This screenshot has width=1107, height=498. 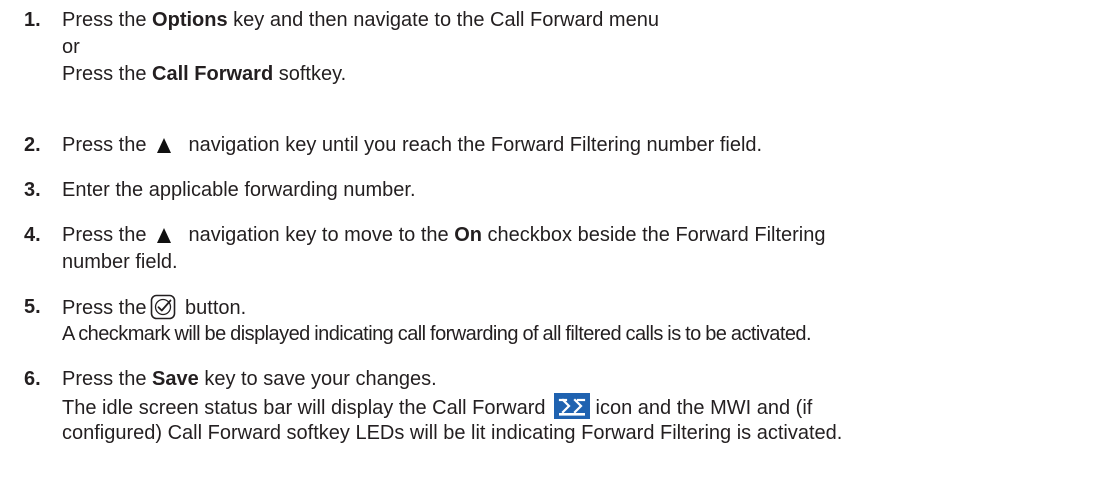 What do you see at coordinates (32, 379) in the screenshot?
I see `step-number: 6.` at bounding box center [32, 379].